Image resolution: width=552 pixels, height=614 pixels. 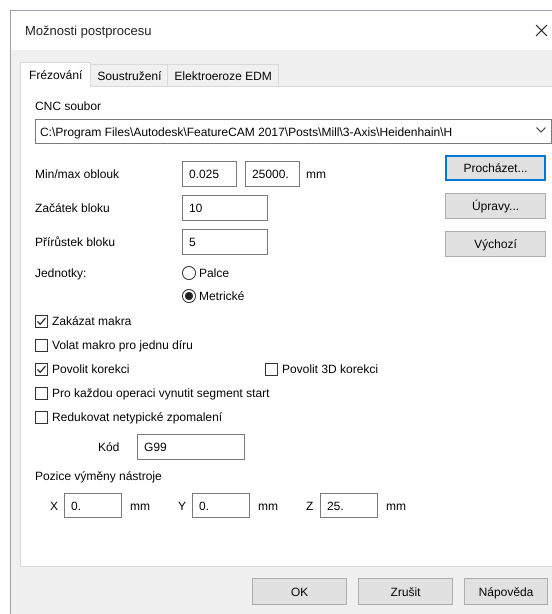 What do you see at coordinates (75, 242) in the screenshot?
I see `field-label: Přírůstek bloku` at bounding box center [75, 242].